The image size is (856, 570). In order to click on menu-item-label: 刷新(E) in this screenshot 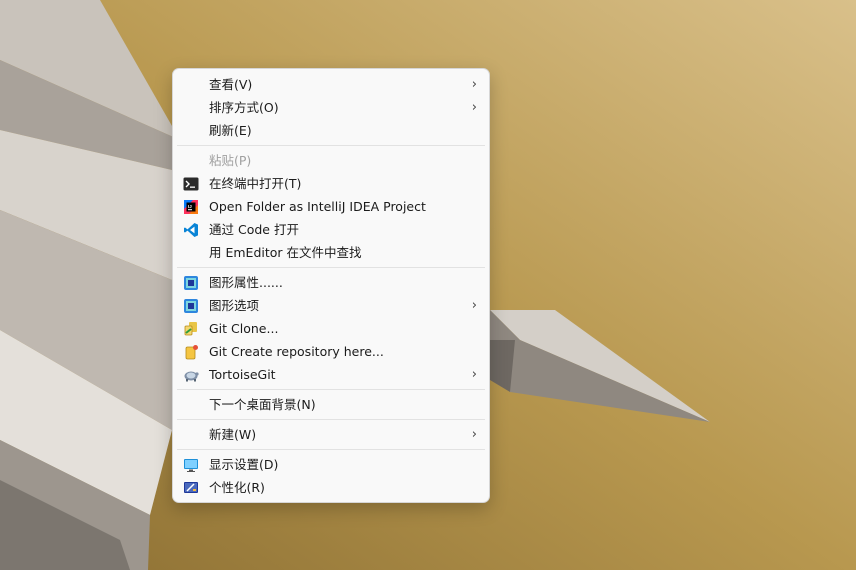, I will do `click(230, 130)`.